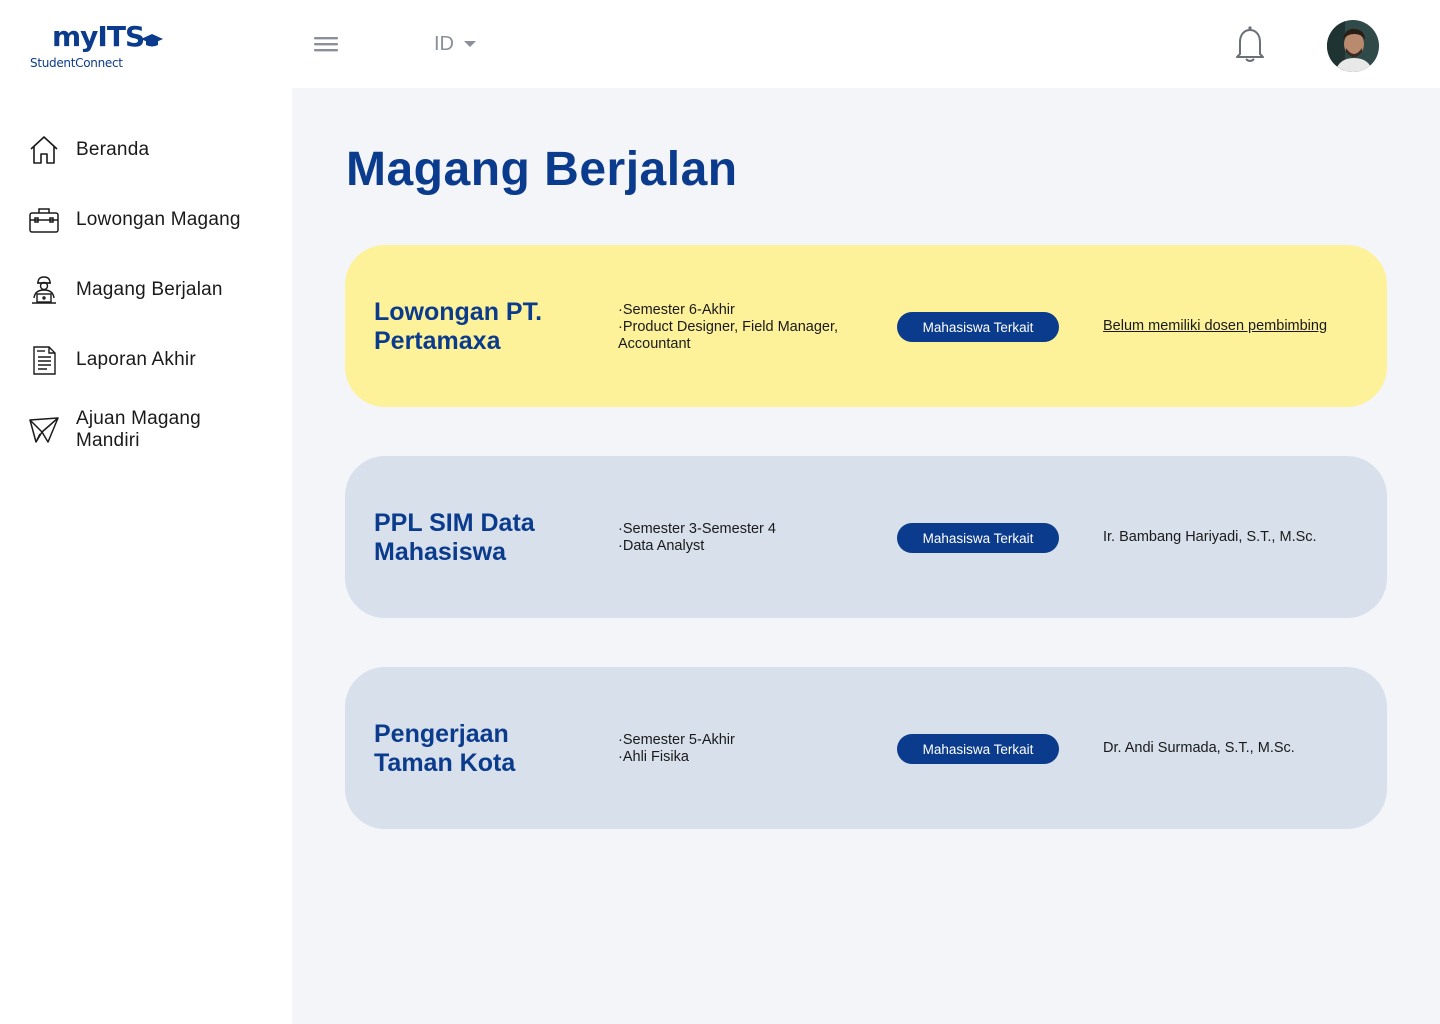  What do you see at coordinates (149, 289) in the screenshot?
I see `sidebar-item-label: Magang Berjalan` at bounding box center [149, 289].